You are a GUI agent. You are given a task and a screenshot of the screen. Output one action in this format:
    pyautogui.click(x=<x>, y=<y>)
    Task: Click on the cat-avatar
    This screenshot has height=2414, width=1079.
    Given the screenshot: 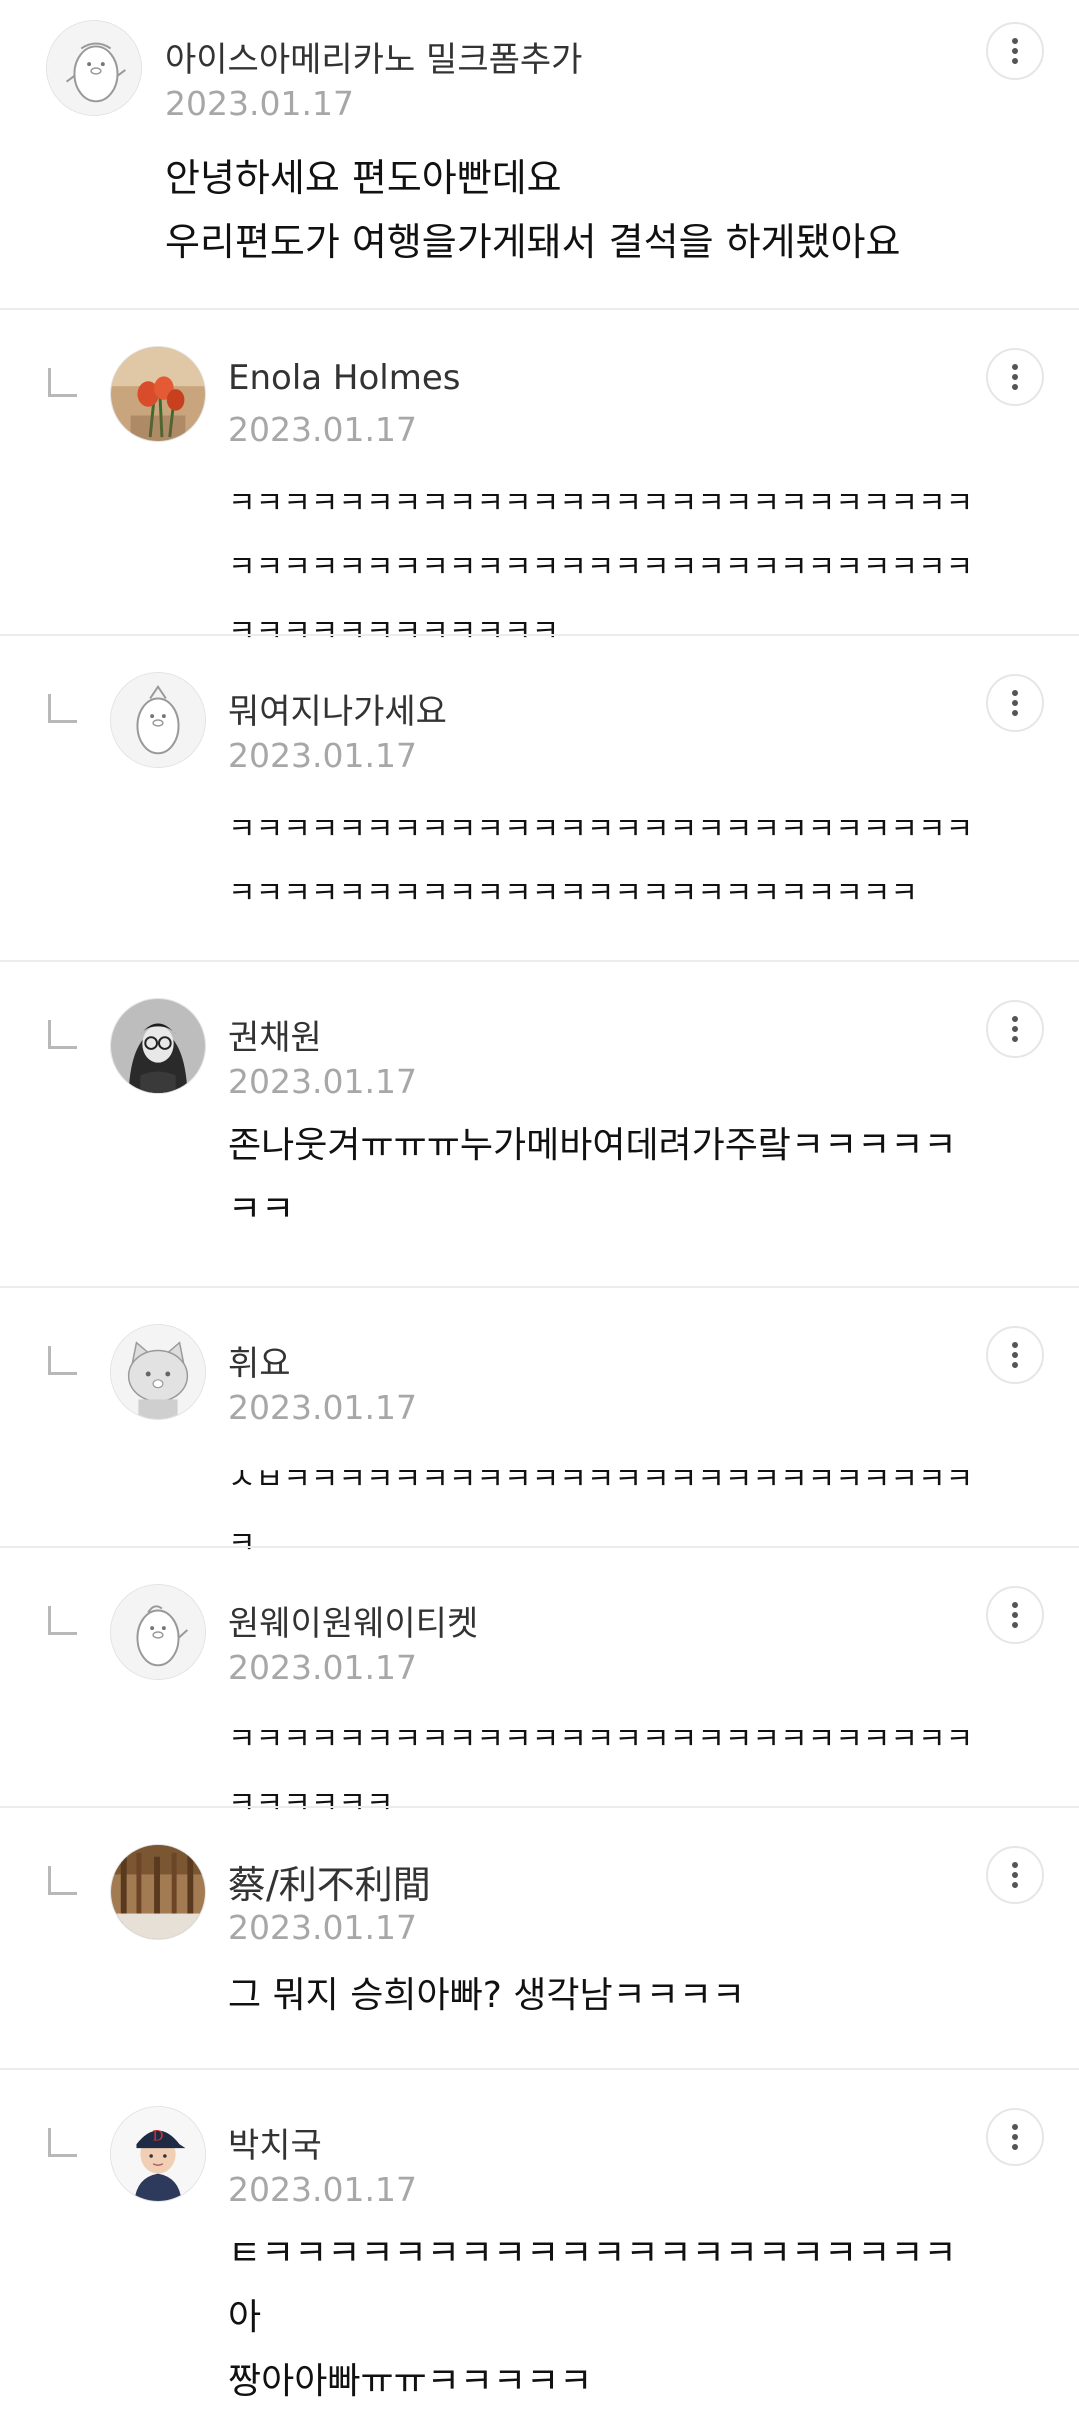 What is the action you would take?
    pyautogui.click(x=158, y=1372)
    